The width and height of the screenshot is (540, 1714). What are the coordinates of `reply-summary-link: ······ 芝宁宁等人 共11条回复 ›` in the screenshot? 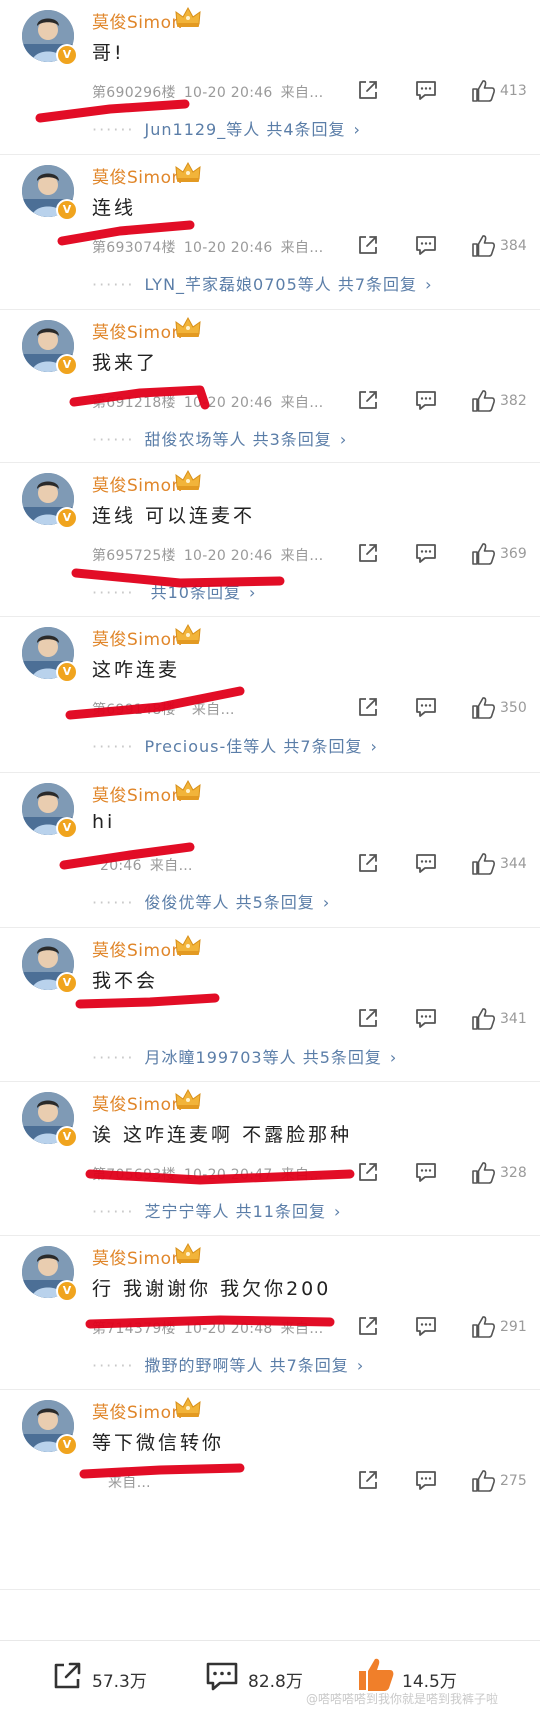 It's located at (216, 1210).